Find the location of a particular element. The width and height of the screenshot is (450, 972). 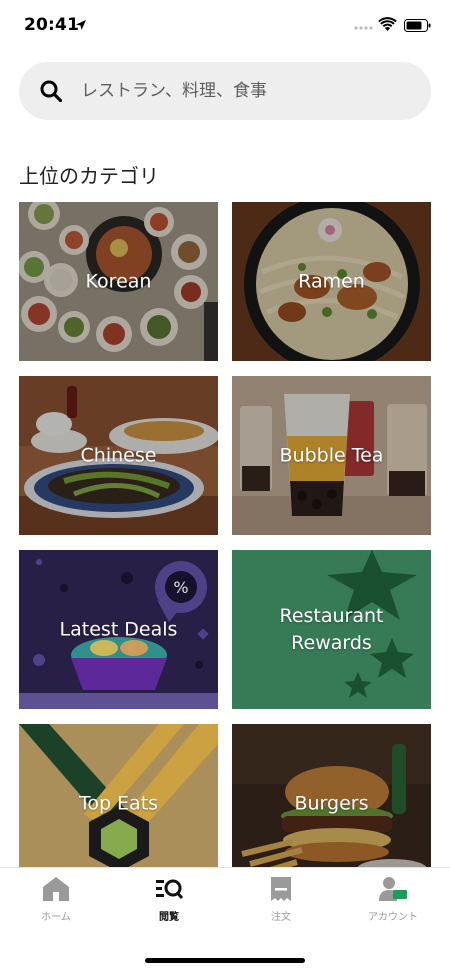

category-label: Chinese is located at coordinates (118, 455).